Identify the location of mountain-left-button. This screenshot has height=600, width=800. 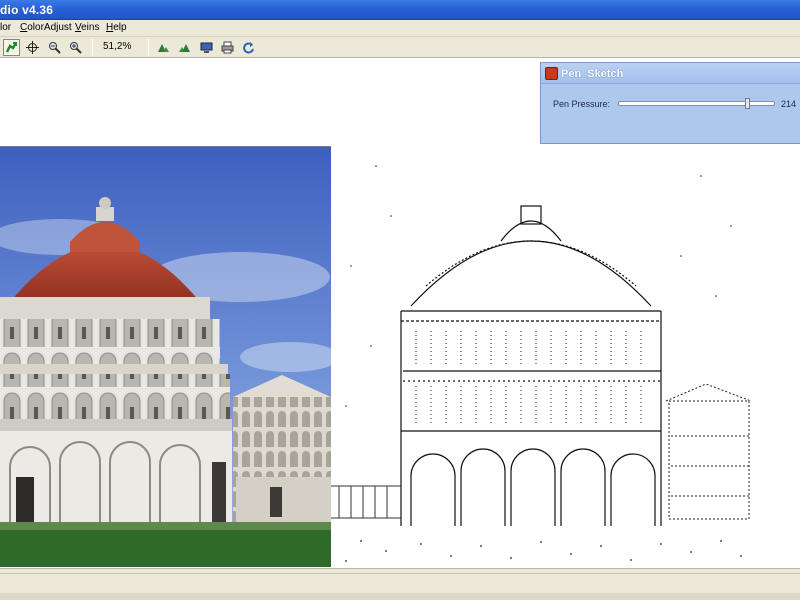
(163, 47).